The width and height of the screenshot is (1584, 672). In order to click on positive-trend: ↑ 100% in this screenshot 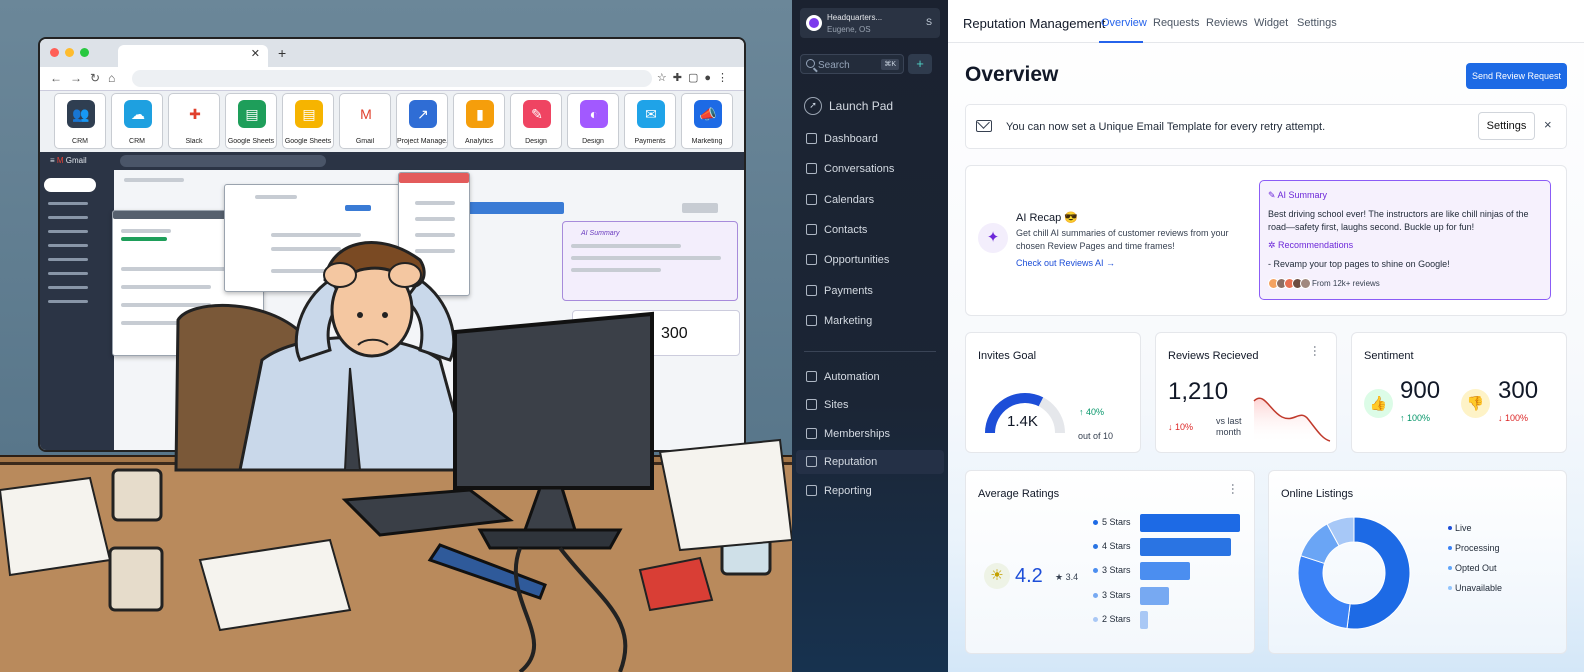, I will do `click(1415, 418)`.